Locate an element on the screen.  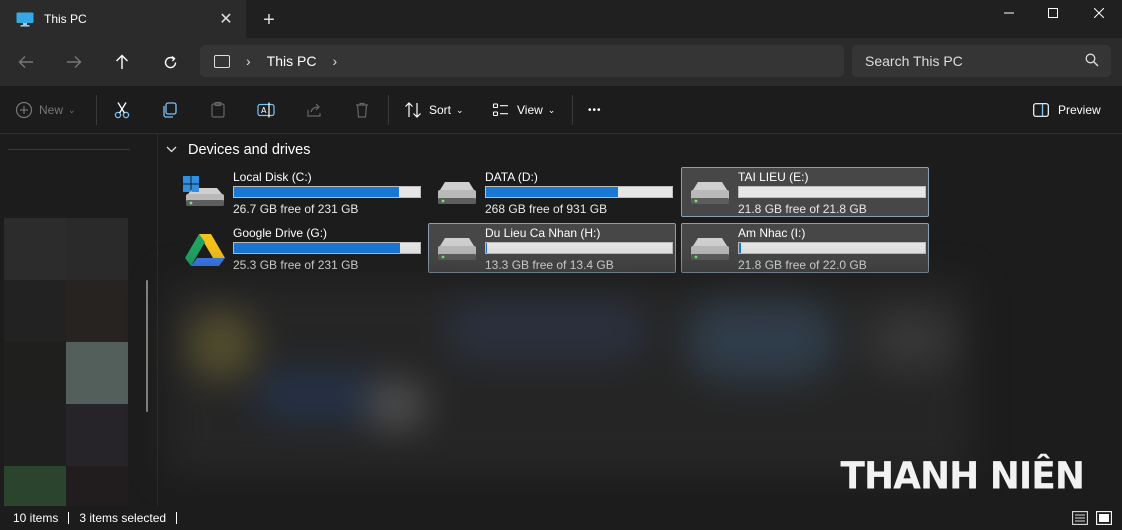
view-button: View ⌄ is located at coordinates (523, 110).